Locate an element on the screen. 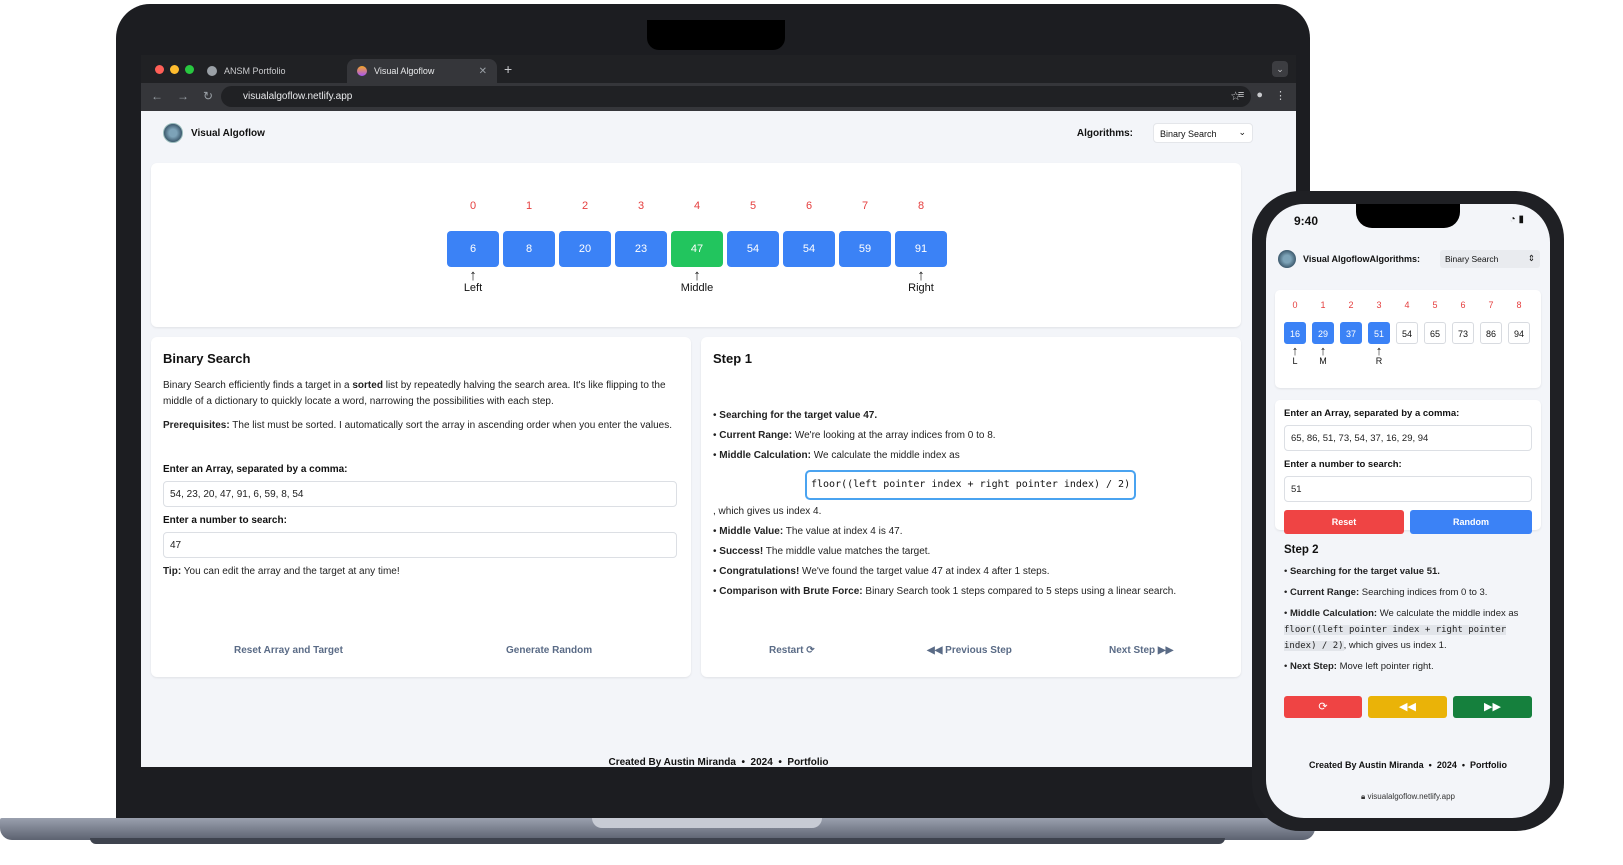 This screenshot has width=1623, height=865. array-index-label: 8 is located at coordinates (1519, 305).